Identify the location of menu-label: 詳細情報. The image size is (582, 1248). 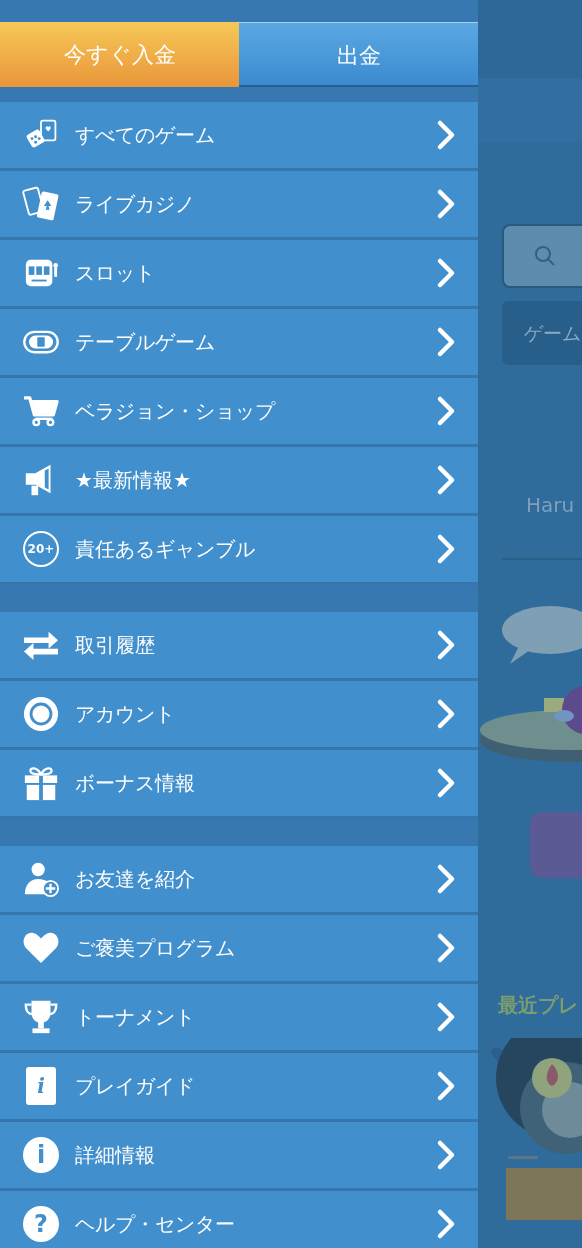
(115, 1155).